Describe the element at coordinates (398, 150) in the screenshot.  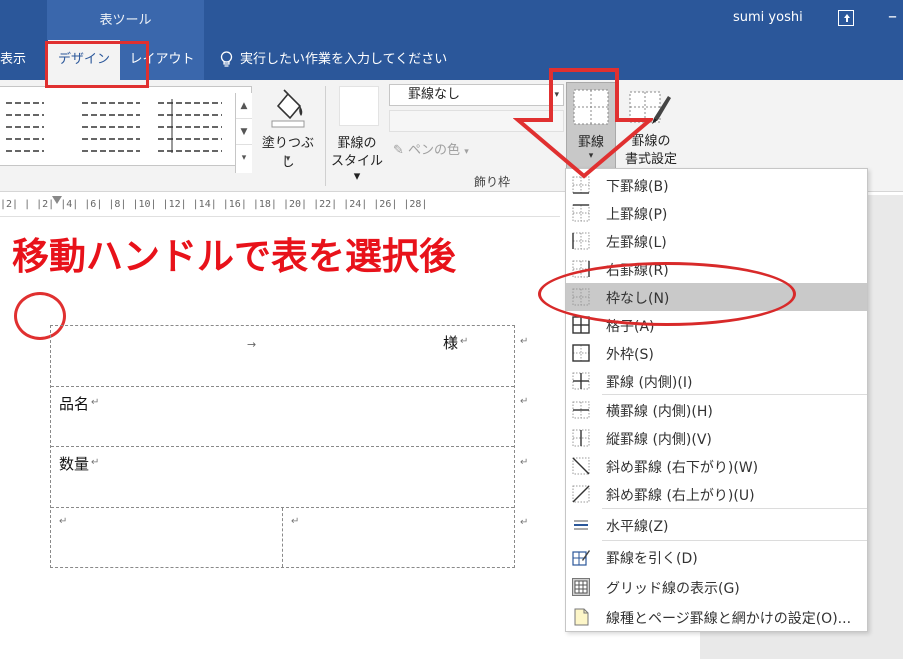
I see `pen-icon: ✎` at that location.